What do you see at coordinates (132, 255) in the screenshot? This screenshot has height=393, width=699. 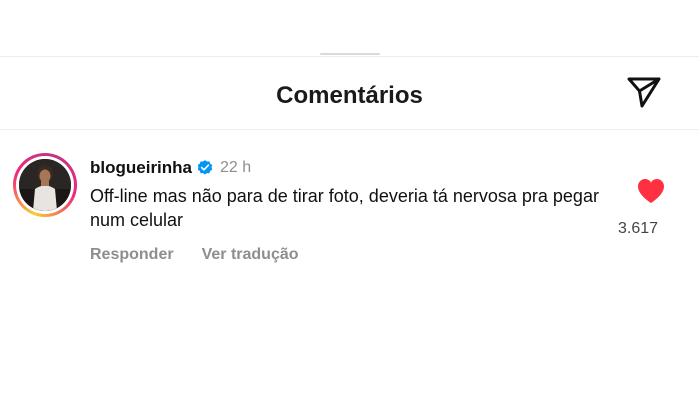 I see `reply-button: Responder` at bounding box center [132, 255].